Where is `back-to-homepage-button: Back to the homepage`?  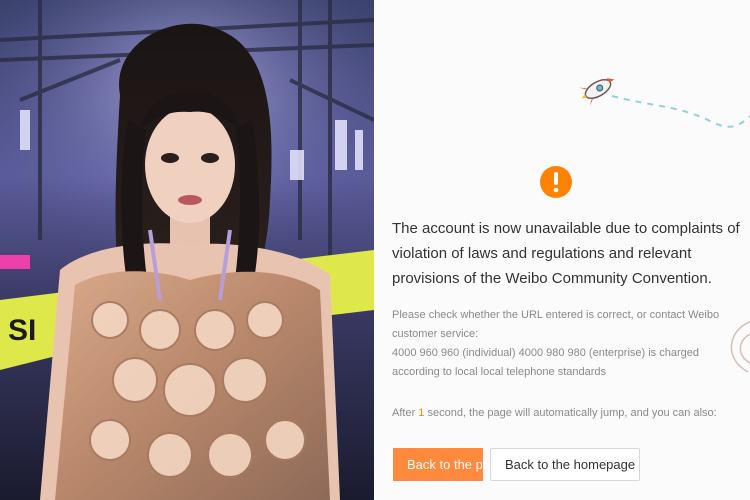
back-to-homepage-button: Back to the homepage is located at coordinates (565, 464).